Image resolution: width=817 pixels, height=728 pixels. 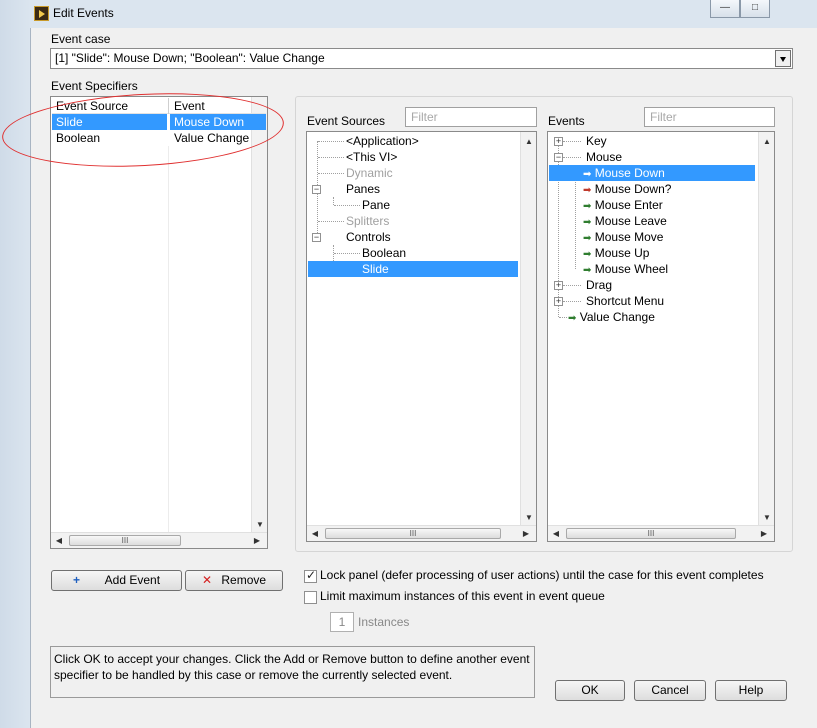 What do you see at coordinates (566, 121) in the screenshot?
I see `events-label: Events` at bounding box center [566, 121].